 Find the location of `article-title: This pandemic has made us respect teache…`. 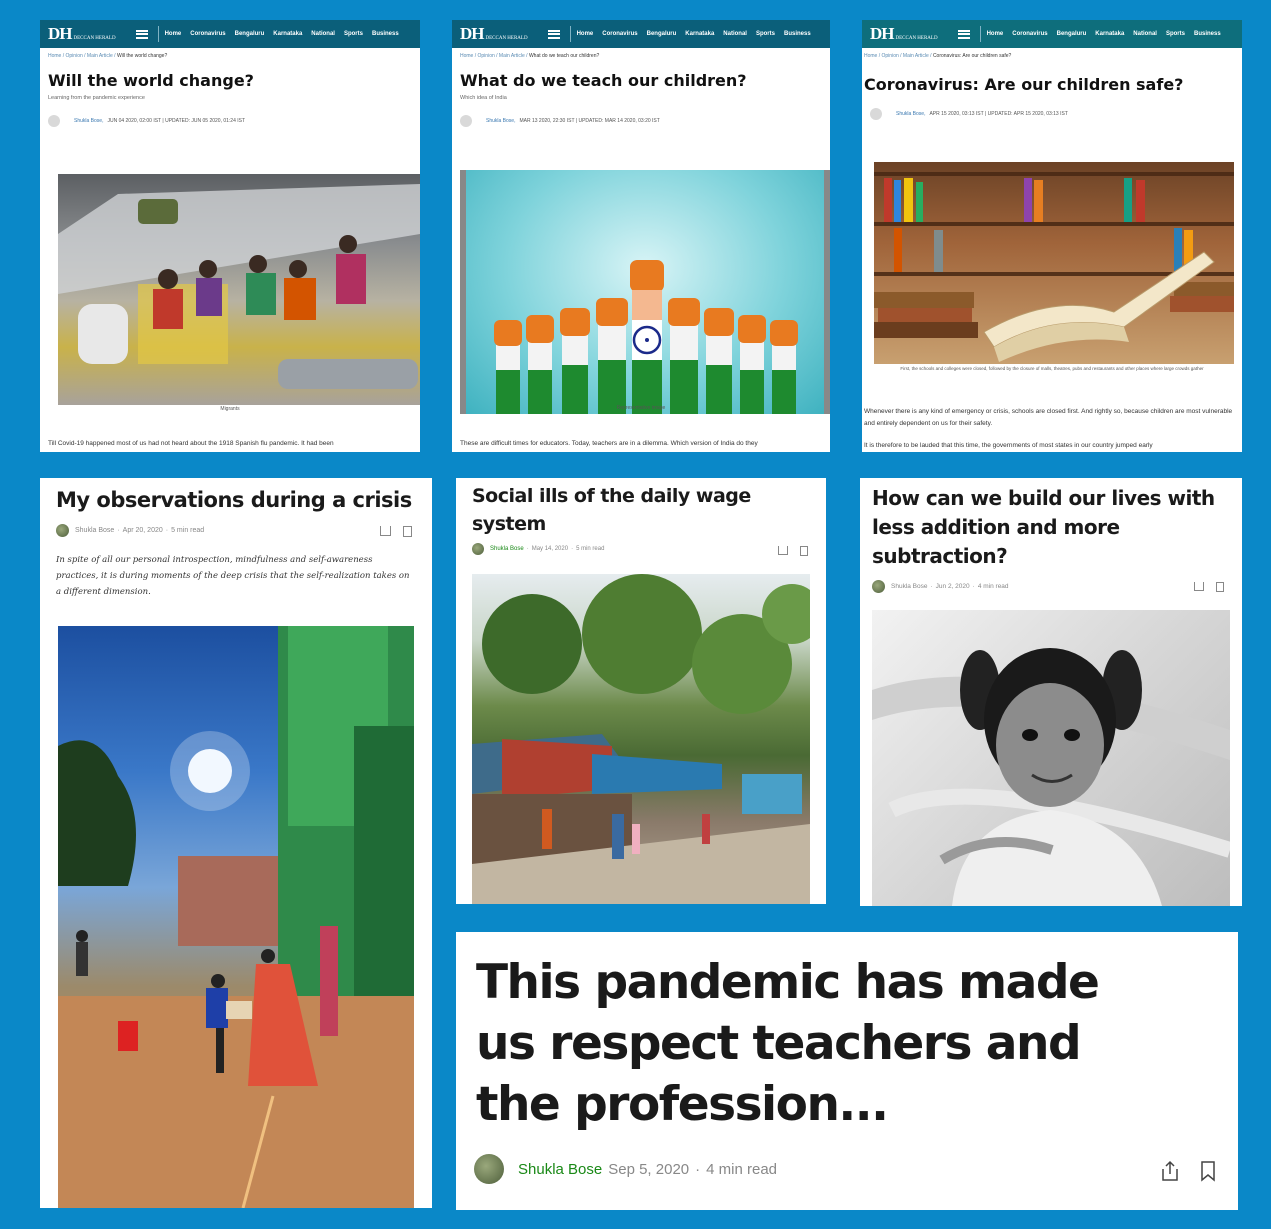

article-title: This pandemic has made us respect teache… is located at coordinates (788, 1043).